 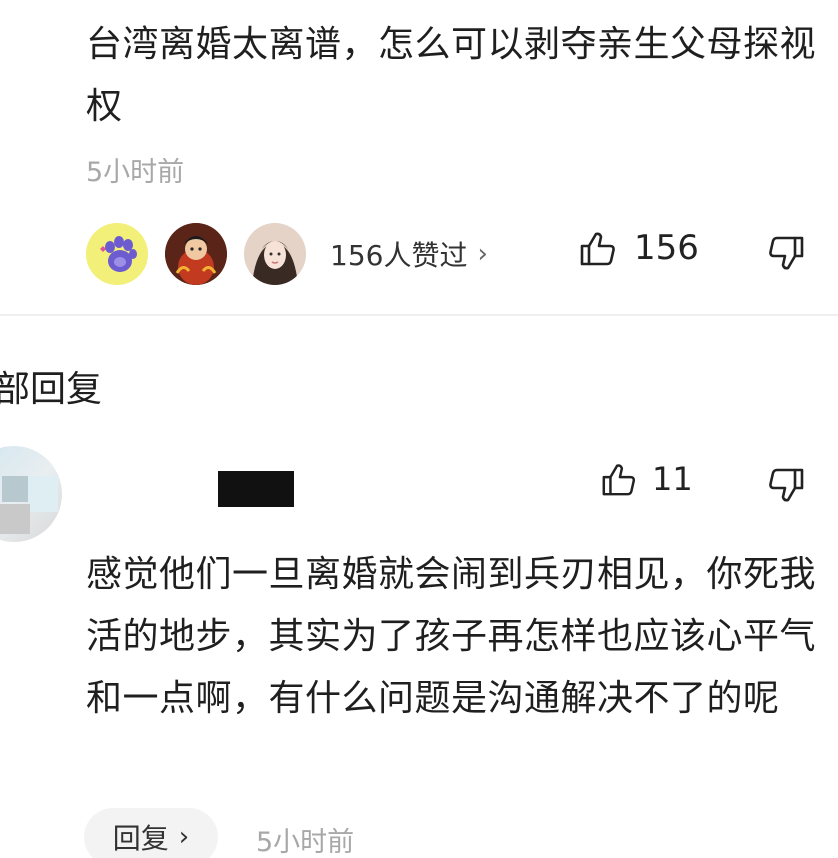 I want to click on reply-like-count: 11, so click(x=672, y=479).